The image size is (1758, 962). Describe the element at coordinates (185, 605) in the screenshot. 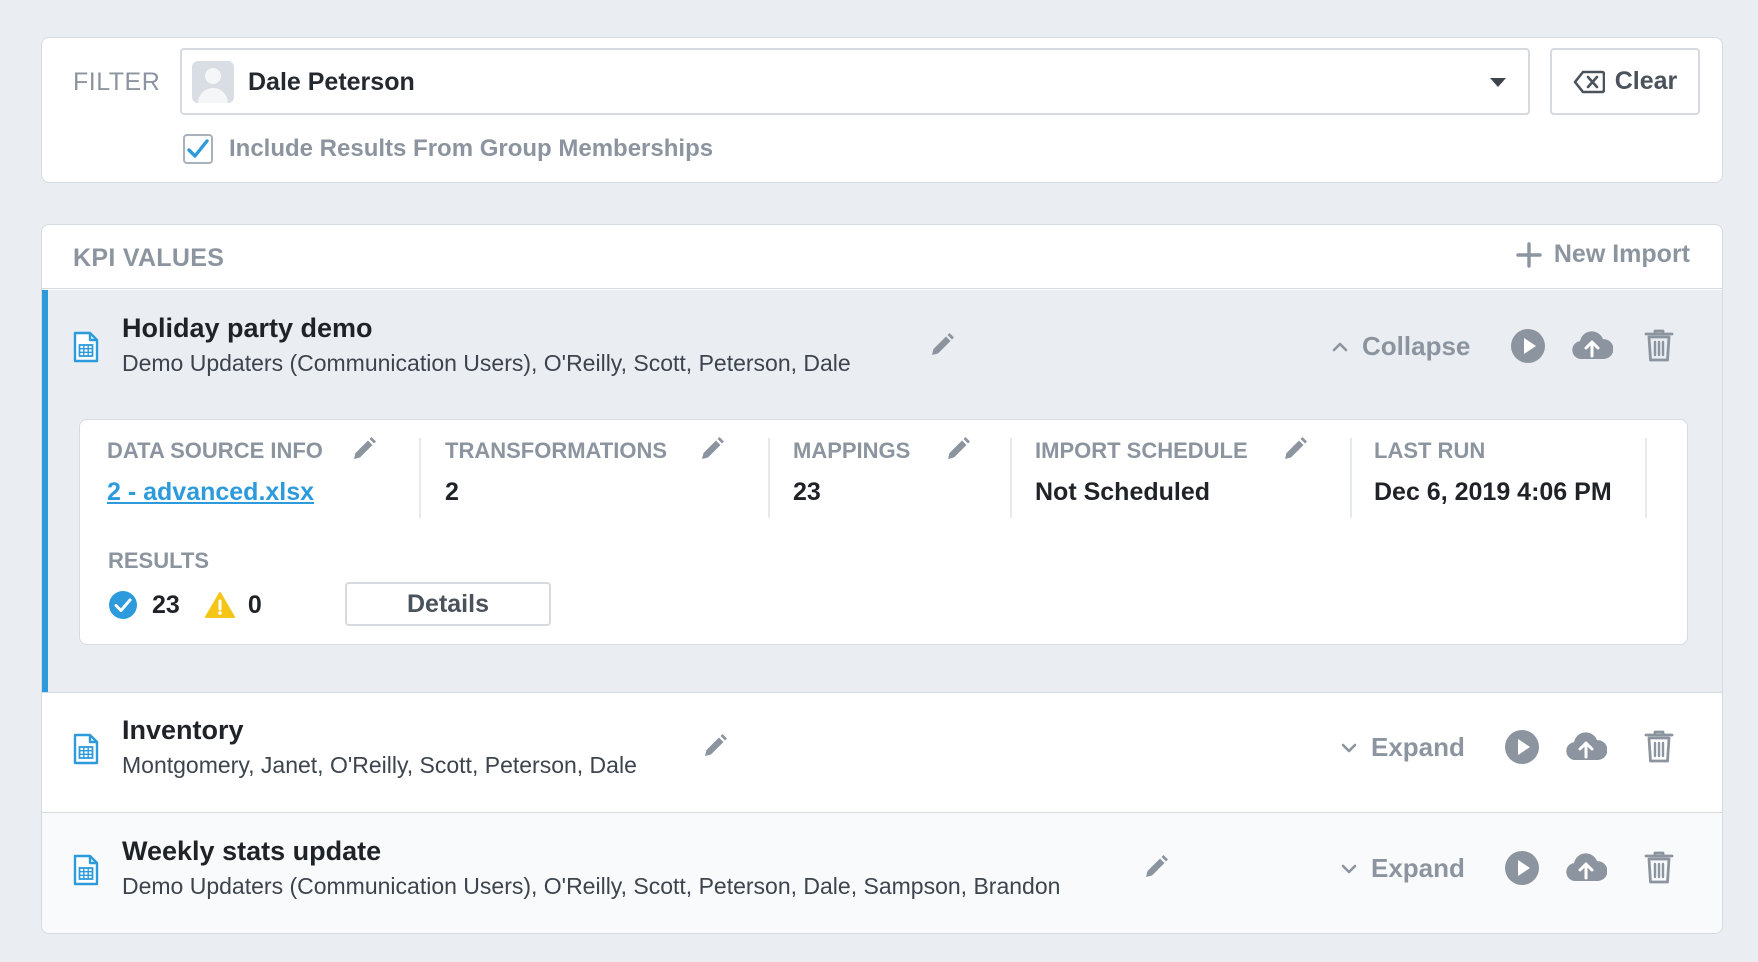

I see `results-summary: 23 0` at that location.